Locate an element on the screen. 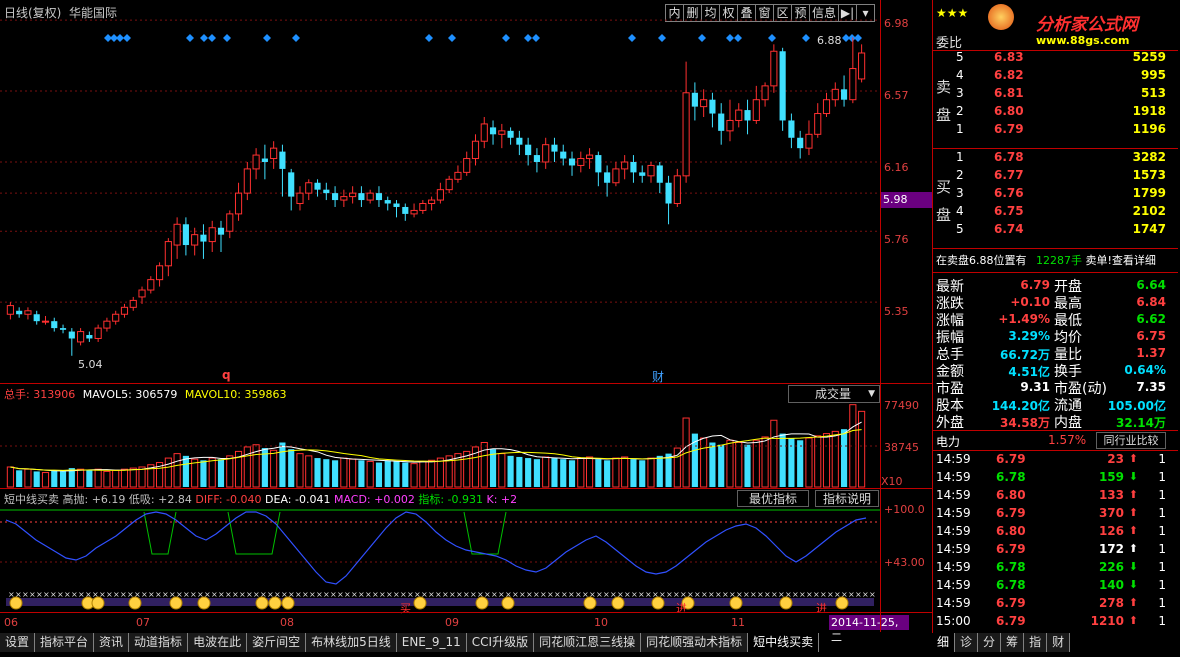 Image resolution: width=1180 pixels, height=657 pixels. buy-level-row: 5 6.74 1747 is located at coordinates (1052, 231).